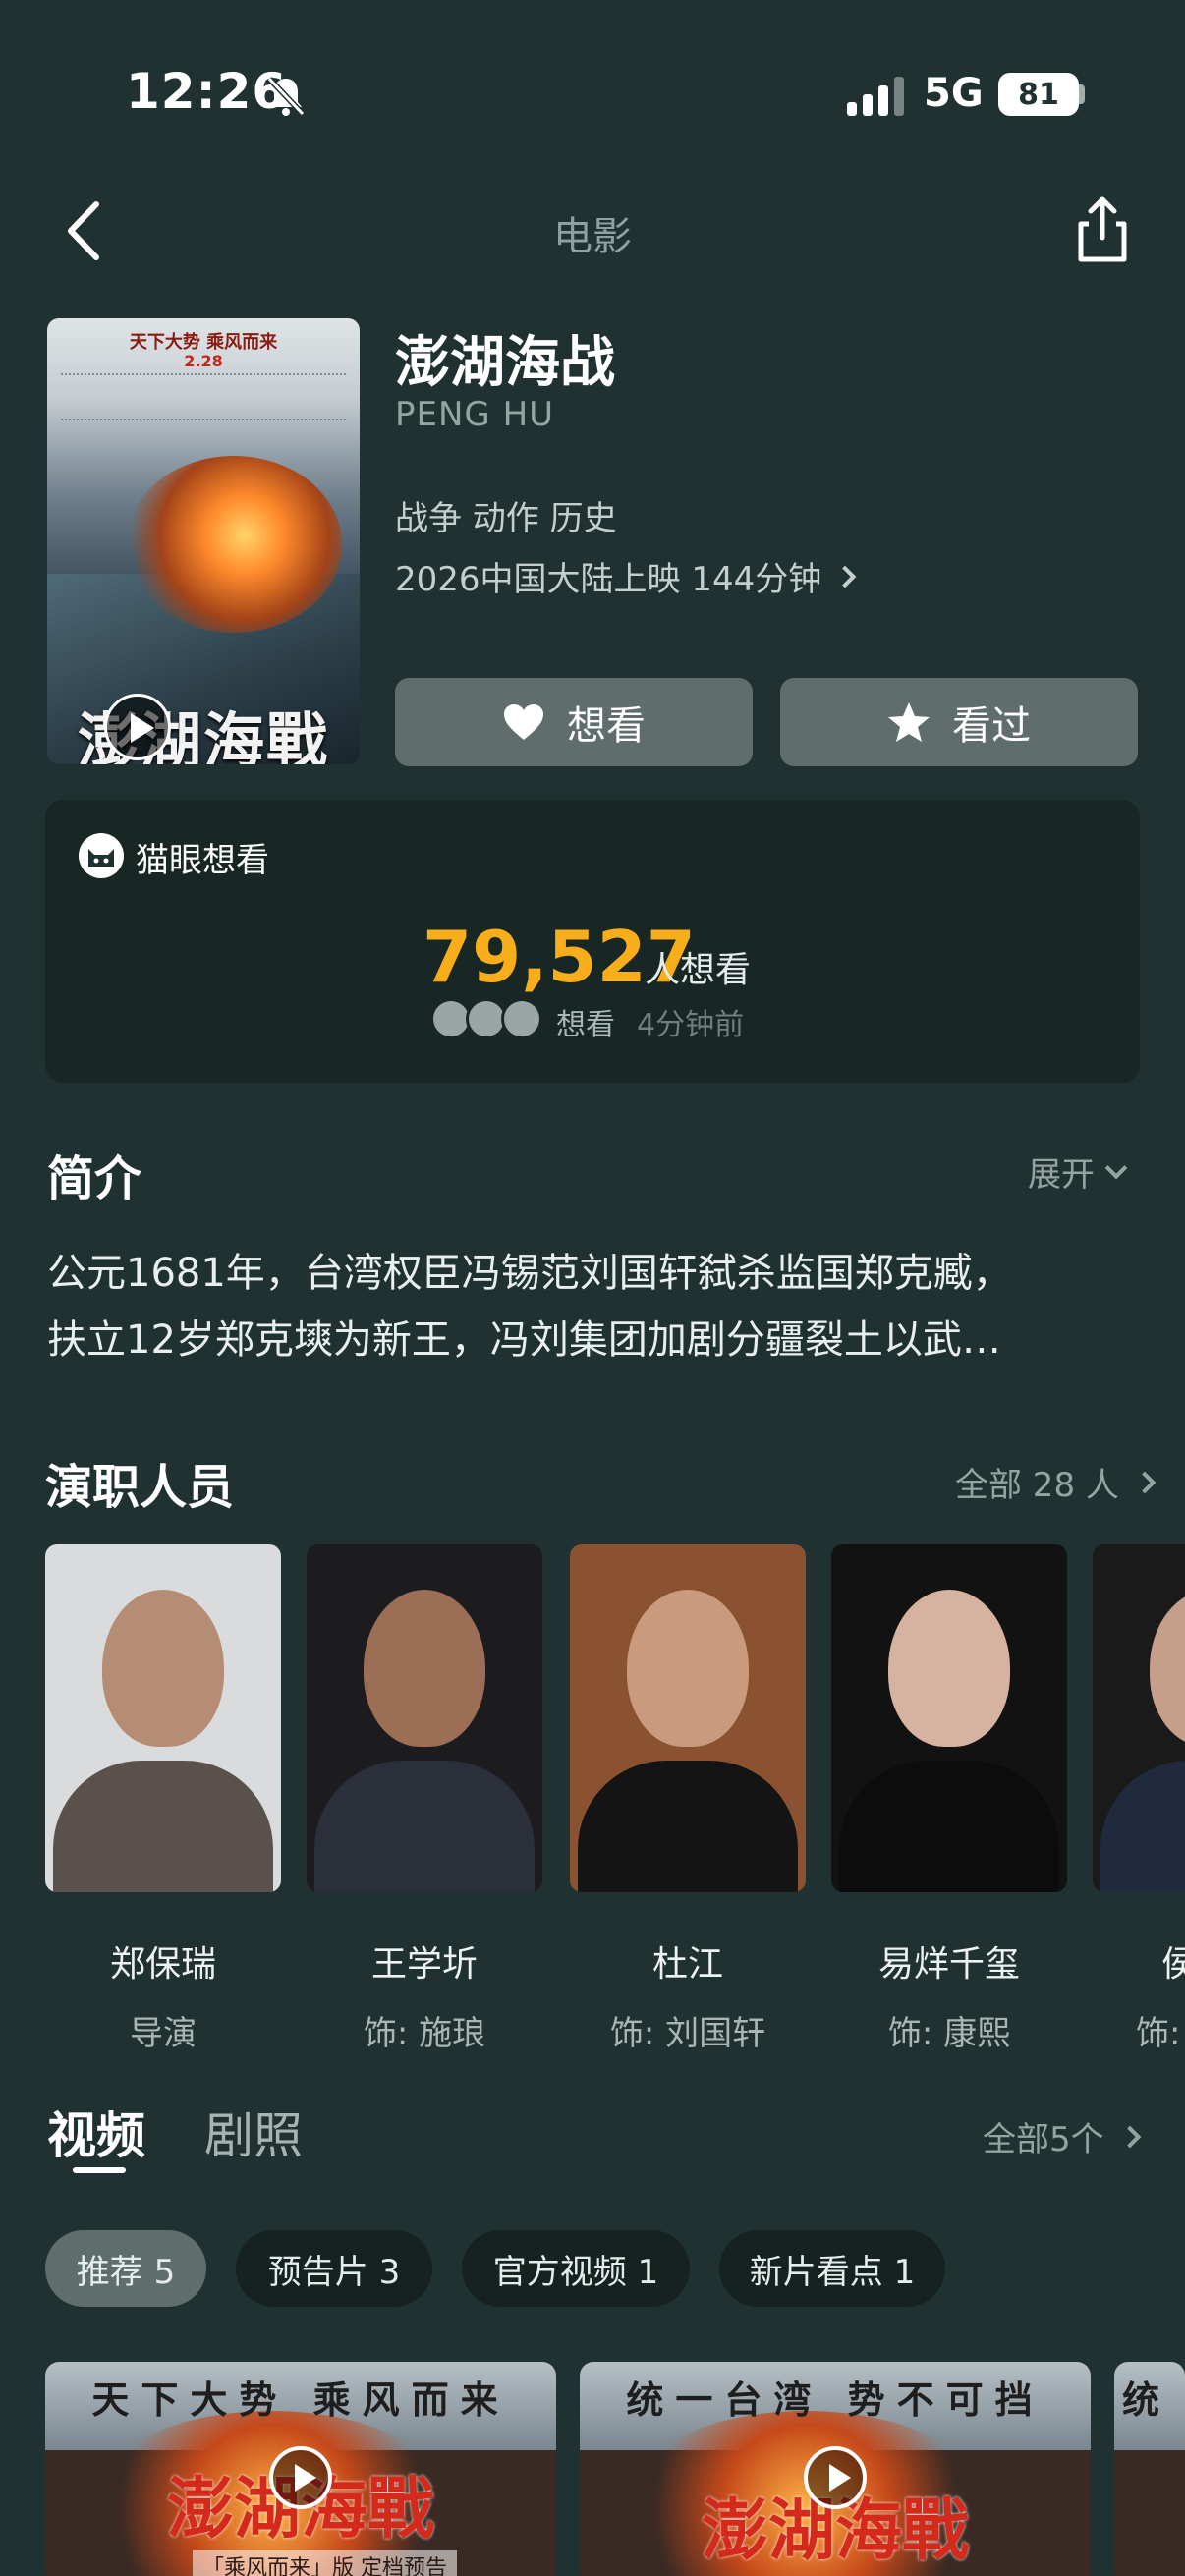 The width and height of the screenshot is (1185, 2576). I want to click on chip-highlights: 新片看点 1, so click(832, 2268).